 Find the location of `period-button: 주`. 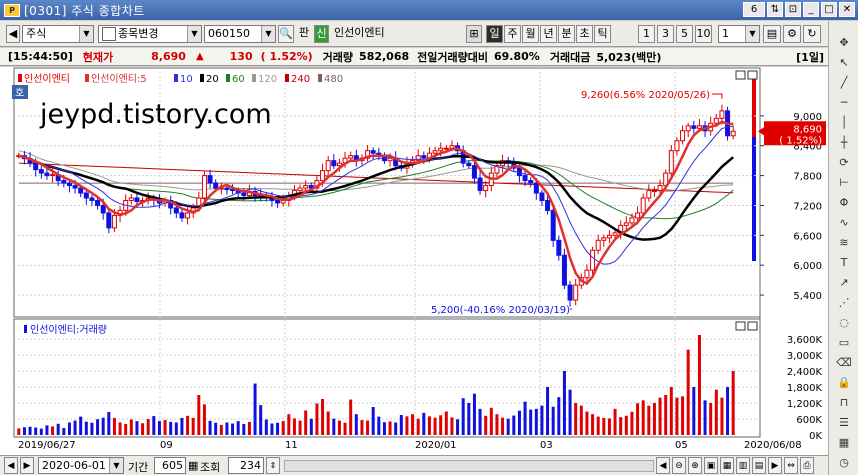

period-button: 주 is located at coordinates (512, 34).